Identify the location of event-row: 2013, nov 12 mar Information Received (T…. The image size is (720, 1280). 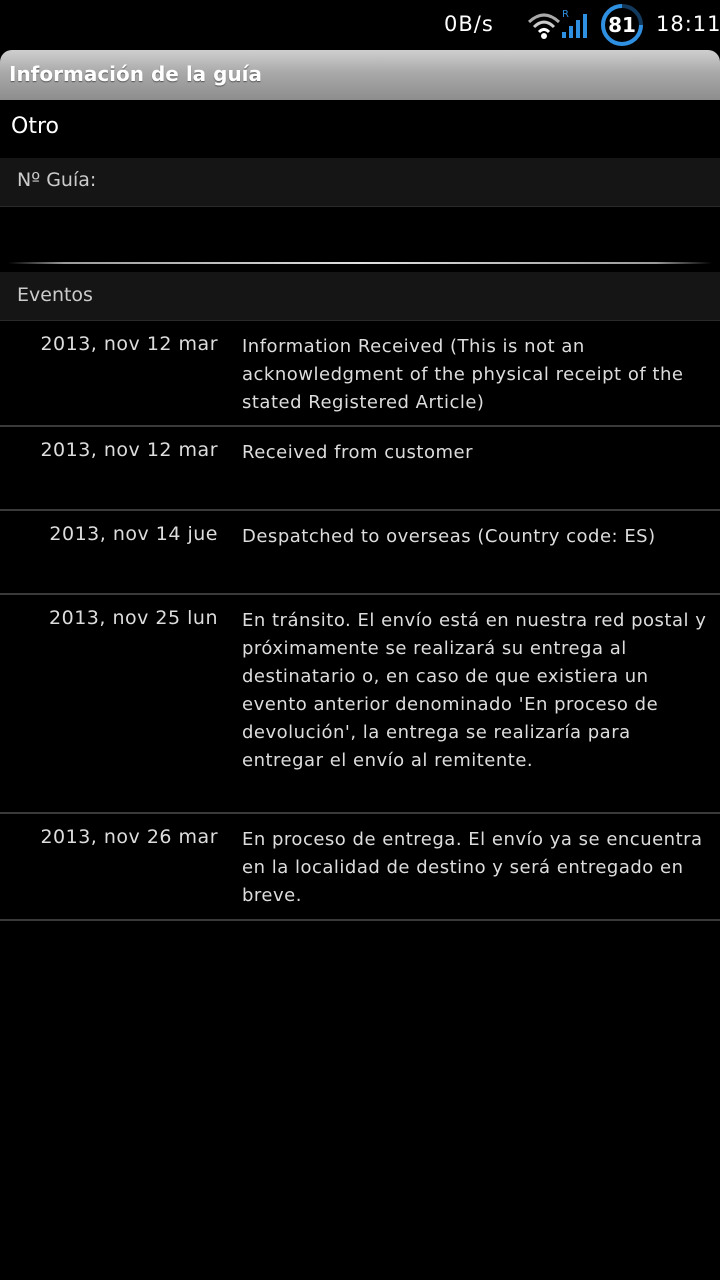
(360, 374).